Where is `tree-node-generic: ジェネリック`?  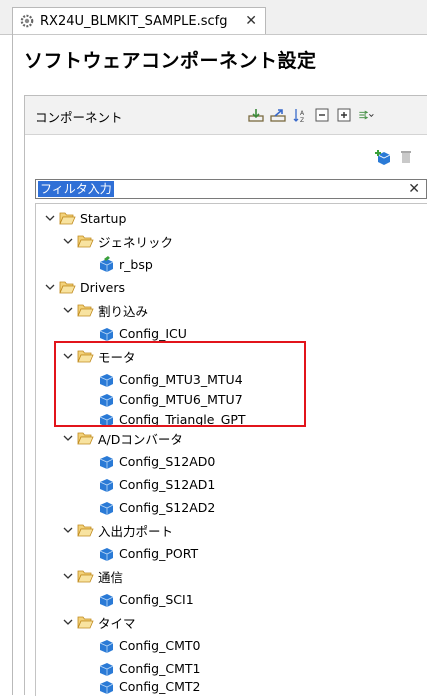 tree-node-generic: ジェネリック is located at coordinates (117, 241).